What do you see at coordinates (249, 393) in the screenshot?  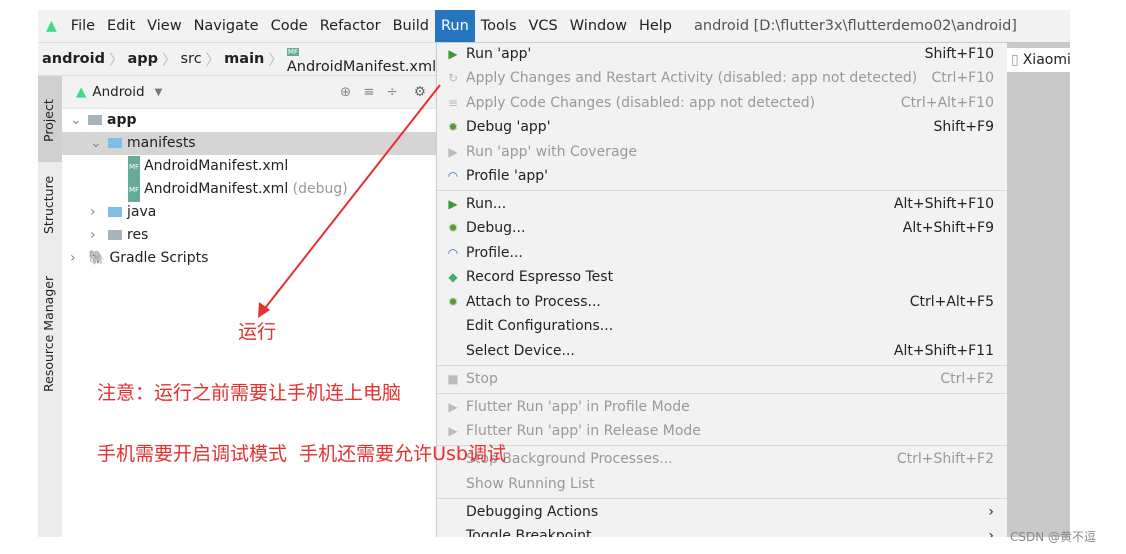 I see `annotation-note1: 注意：运行之前需要让手机连上电脑` at bounding box center [249, 393].